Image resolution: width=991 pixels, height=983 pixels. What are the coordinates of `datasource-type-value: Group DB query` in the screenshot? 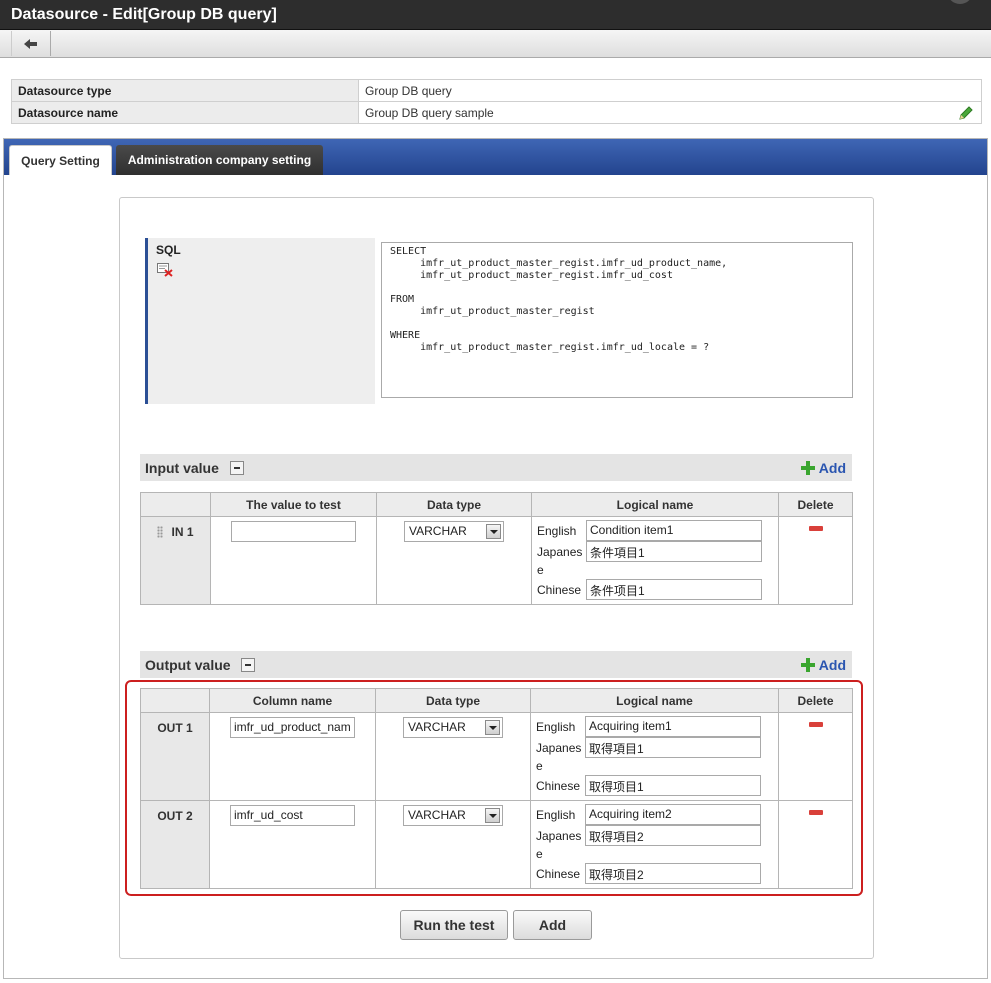 It's located at (670, 90).